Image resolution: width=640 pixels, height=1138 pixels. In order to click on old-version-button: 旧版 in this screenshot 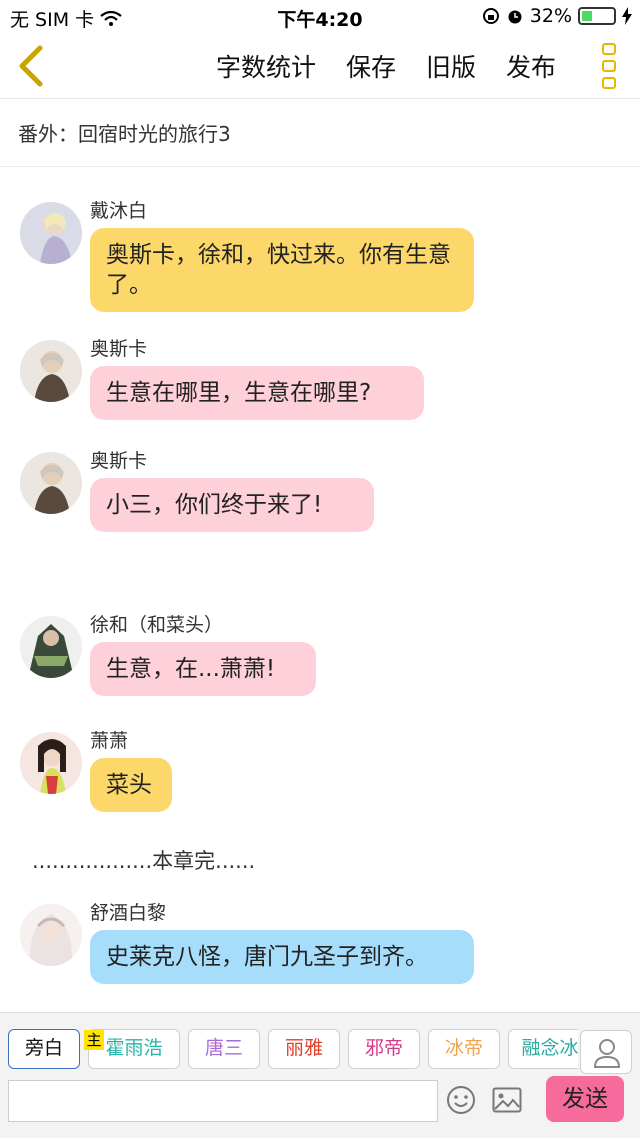, I will do `click(451, 66)`.